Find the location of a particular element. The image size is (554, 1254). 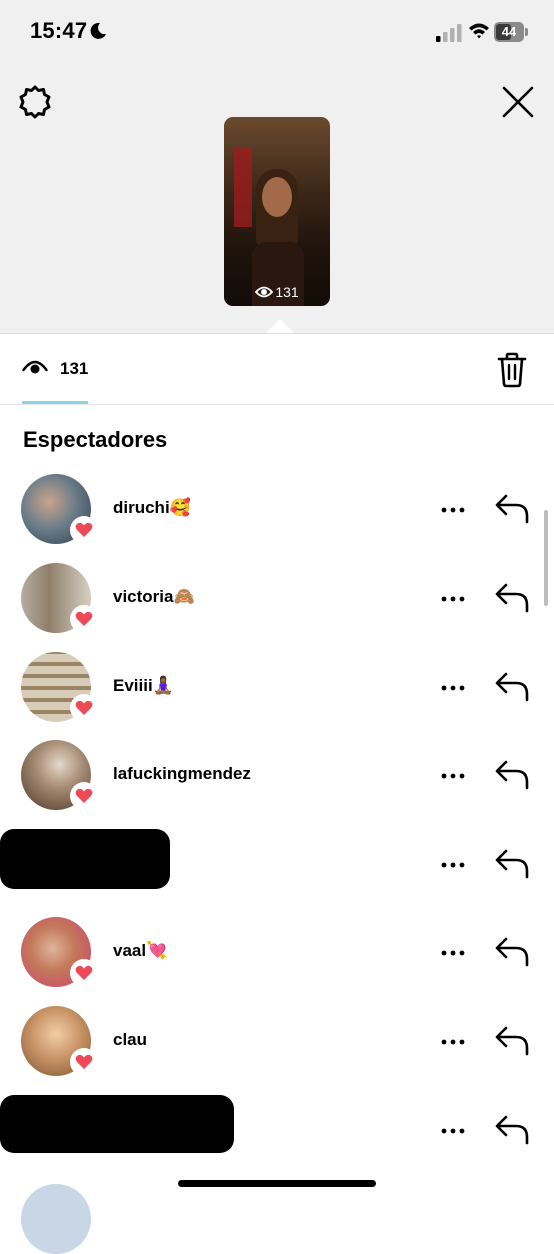

active-tab-indicator is located at coordinates (55, 402).